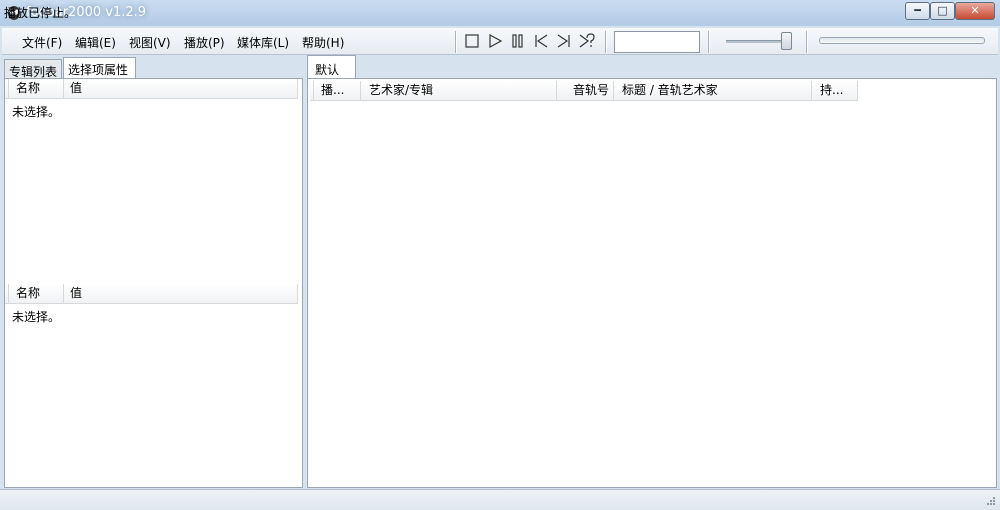  I want to click on menu-help: 帮助(H), so click(323, 42).